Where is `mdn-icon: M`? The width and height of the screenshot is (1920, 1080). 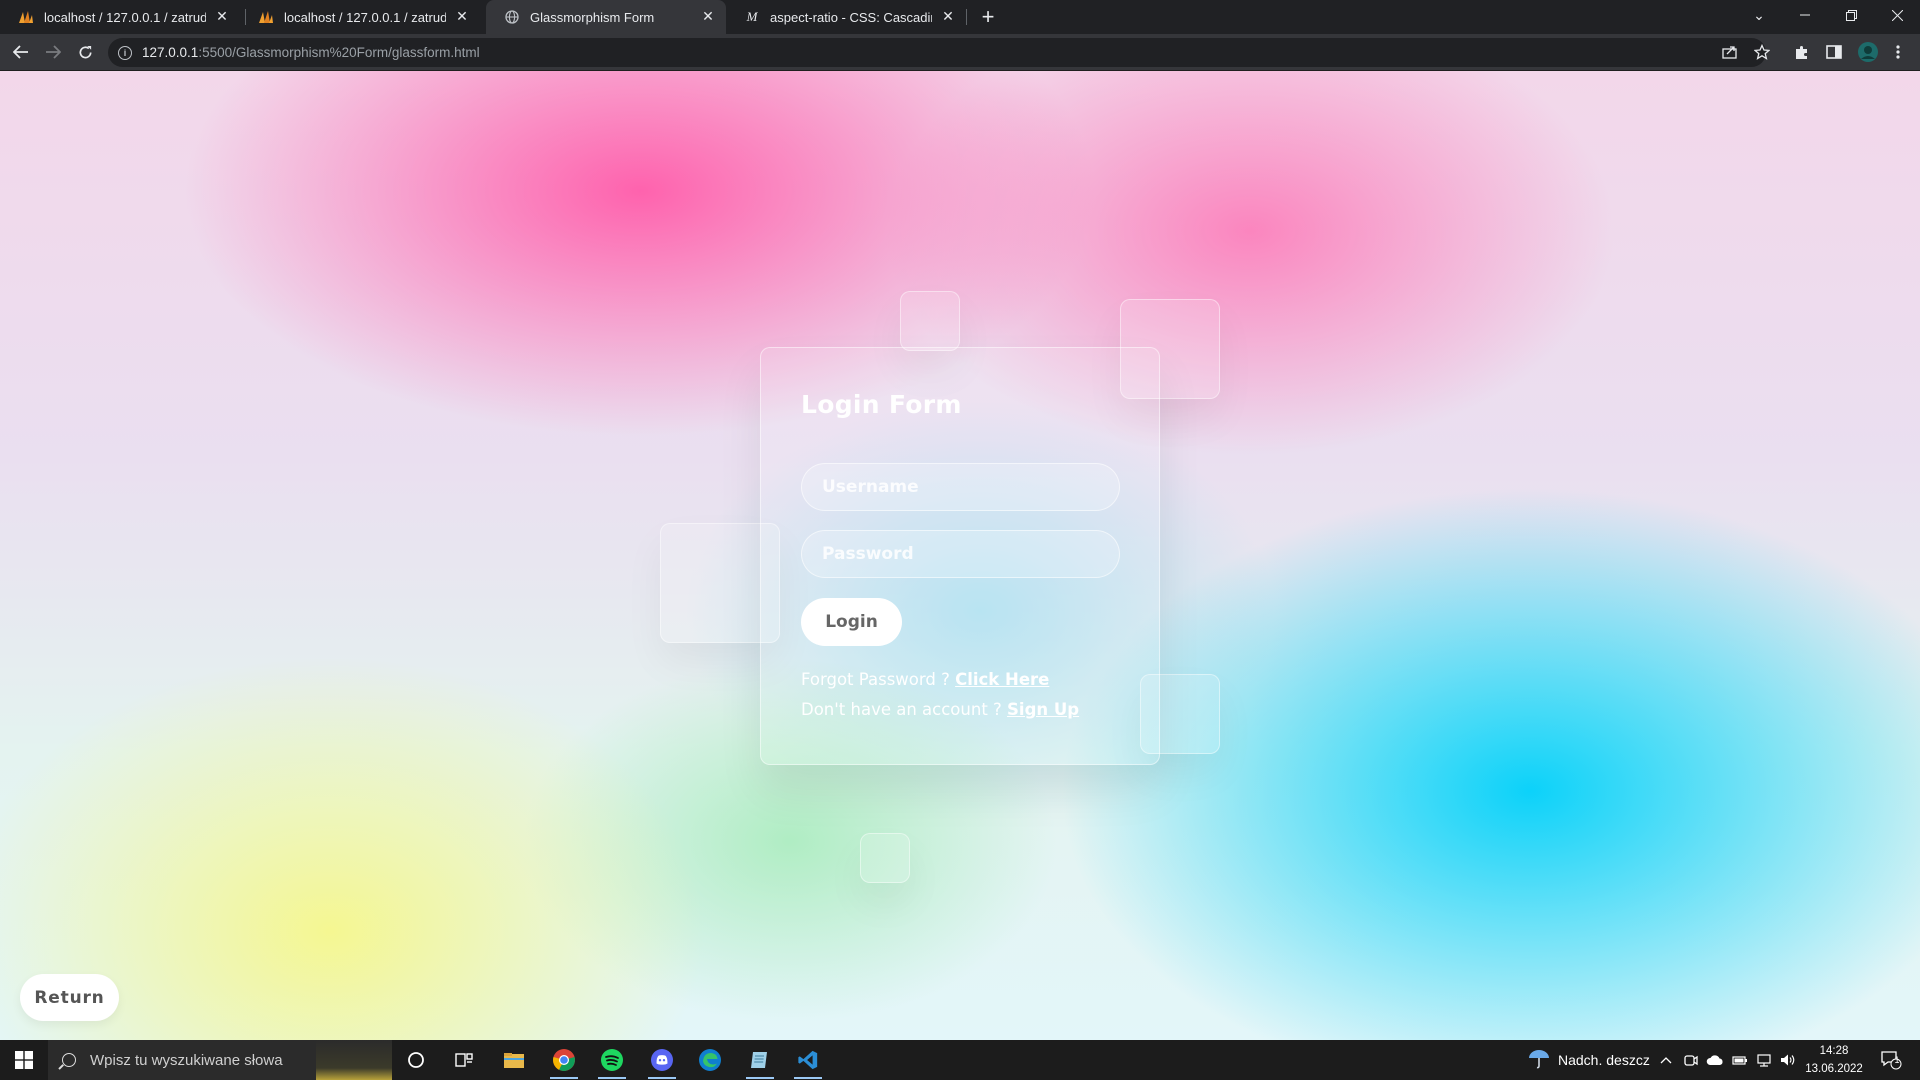
mdn-icon: M is located at coordinates (752, 16).